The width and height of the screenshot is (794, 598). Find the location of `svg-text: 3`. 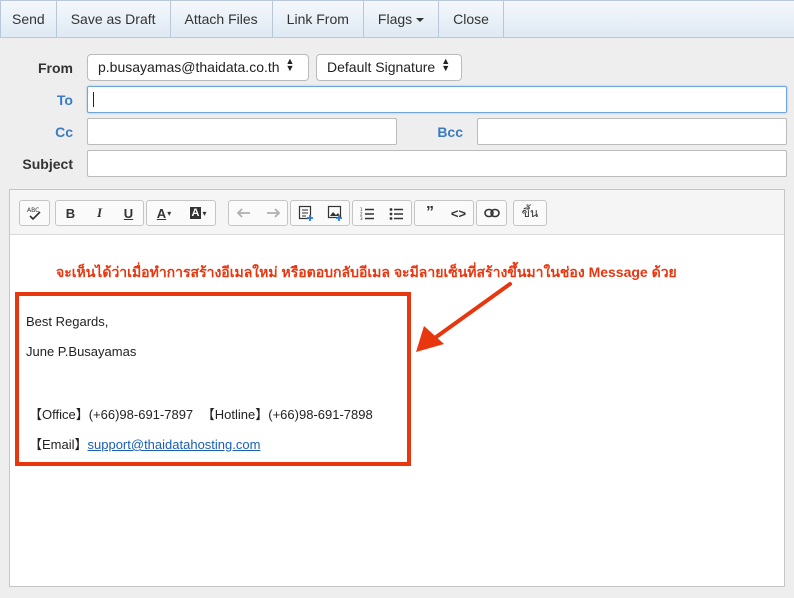

svg-text: 3 is located at coordinates (361, 218).